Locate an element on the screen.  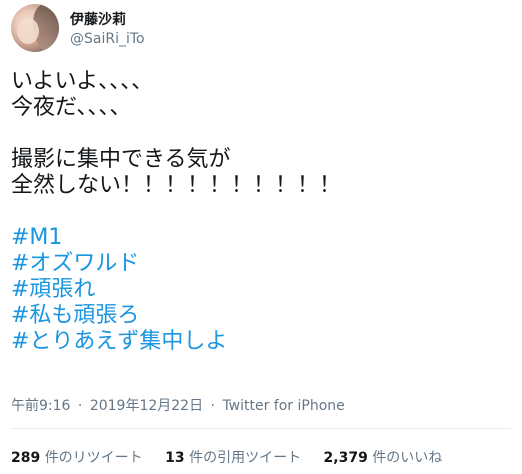
tweet-stats: 289 件のリツイート 13 件の引用ツイート 2,379 件のいいね is located at coordinates (235, 457).